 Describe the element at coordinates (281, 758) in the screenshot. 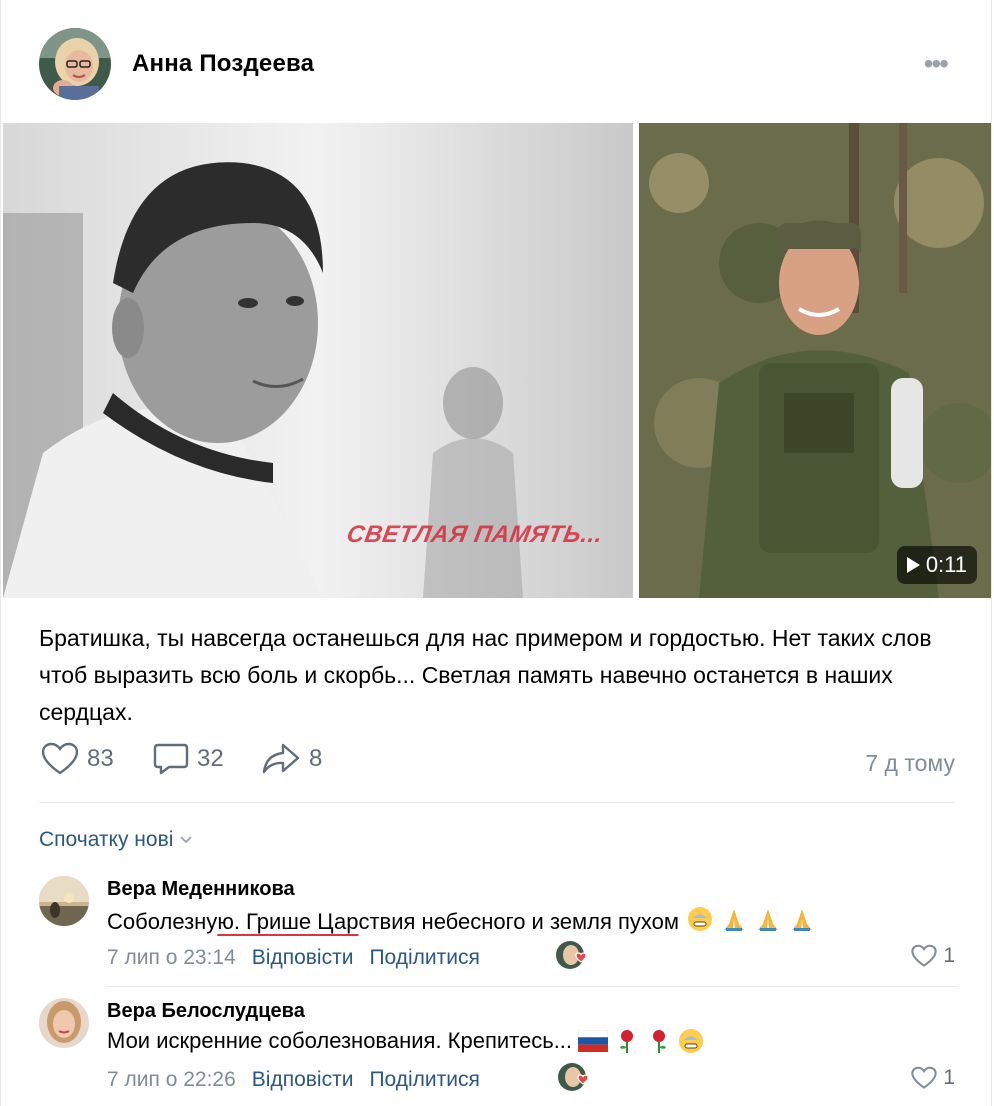

I see `share-icon` at that location.